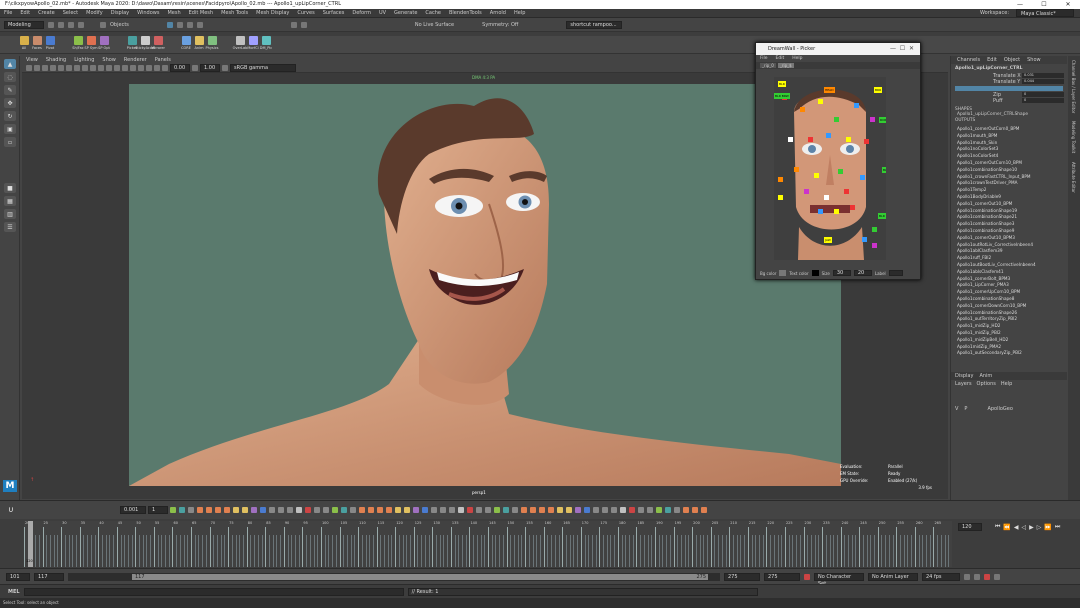 The image size is (1080, 608). Describe the element at coordinates (213, 591) in the screenshot. I see `command-input` at that location.